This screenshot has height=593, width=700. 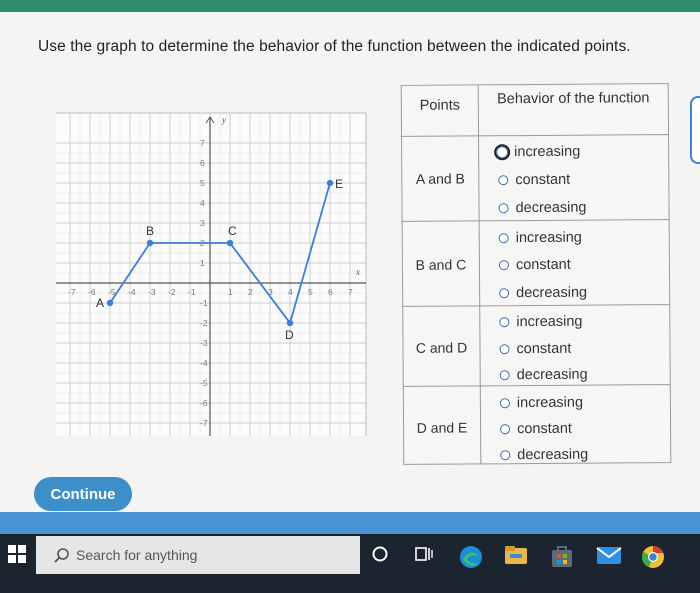 I want to click on point-c, so click(x=230, y=243).